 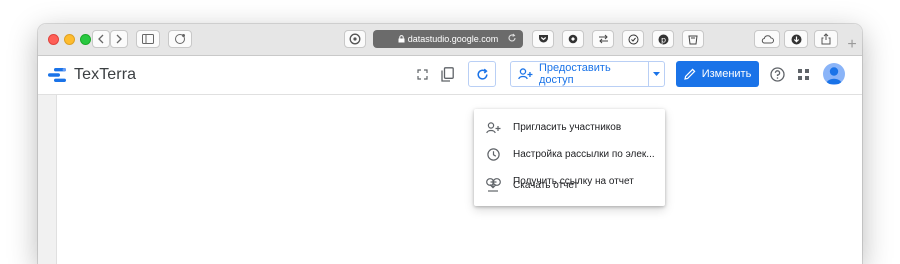 What do you see at coordinates (852, 45) in the screenshot?
I see `new-tab-button: +` at bounding box center [852, 45].